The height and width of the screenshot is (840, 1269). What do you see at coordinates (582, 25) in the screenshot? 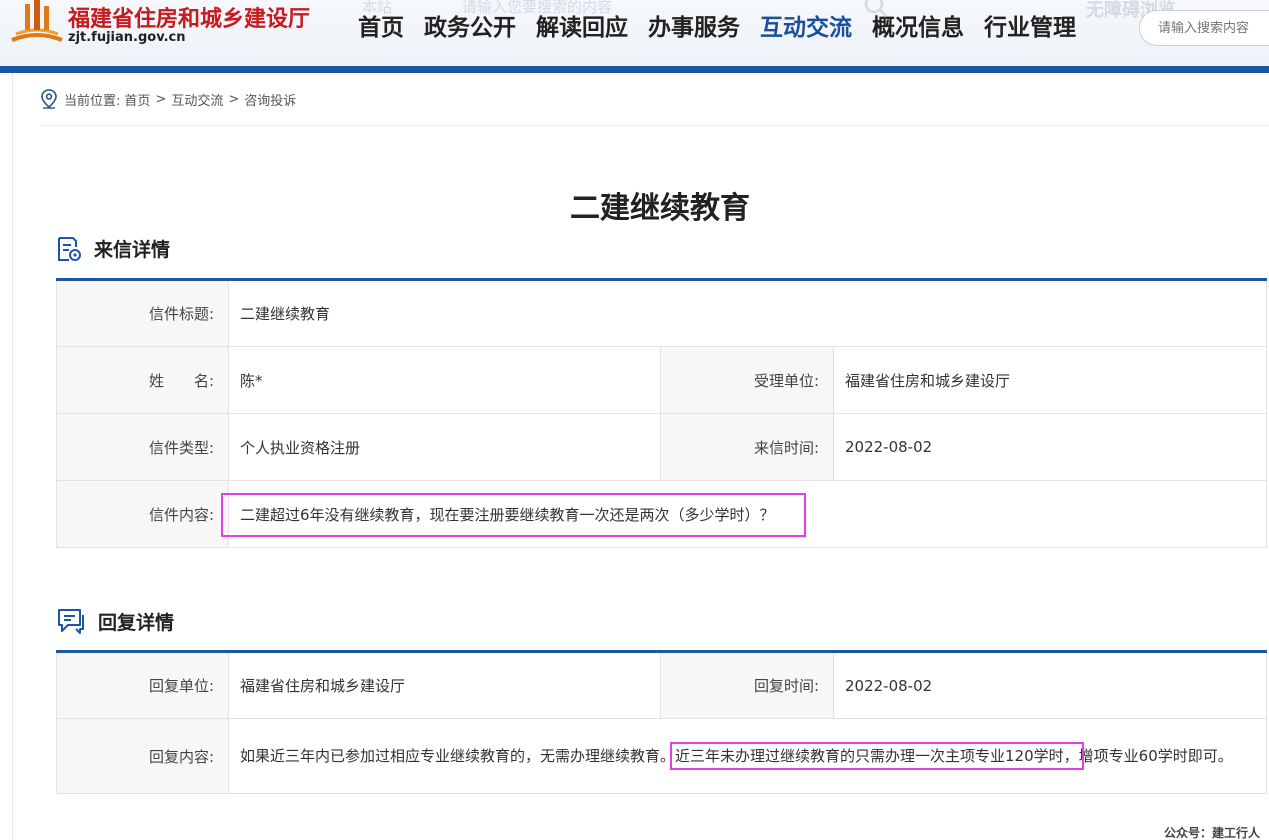
I see `nav-interpretation: 解读回应` at bounding box center [582, 25].